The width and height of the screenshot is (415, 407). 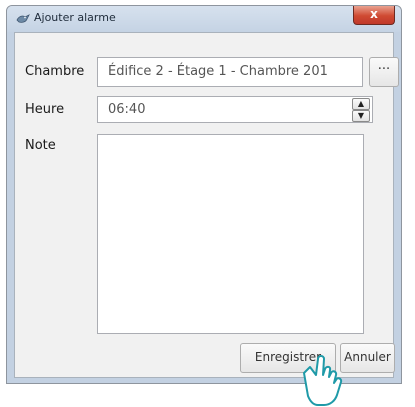 What do you see at coordinates (218, 71) in the screenshot?
I see `room-value: Édifice 2 - Étage 1 - Chambre 201` at bounding box center [218, 71].